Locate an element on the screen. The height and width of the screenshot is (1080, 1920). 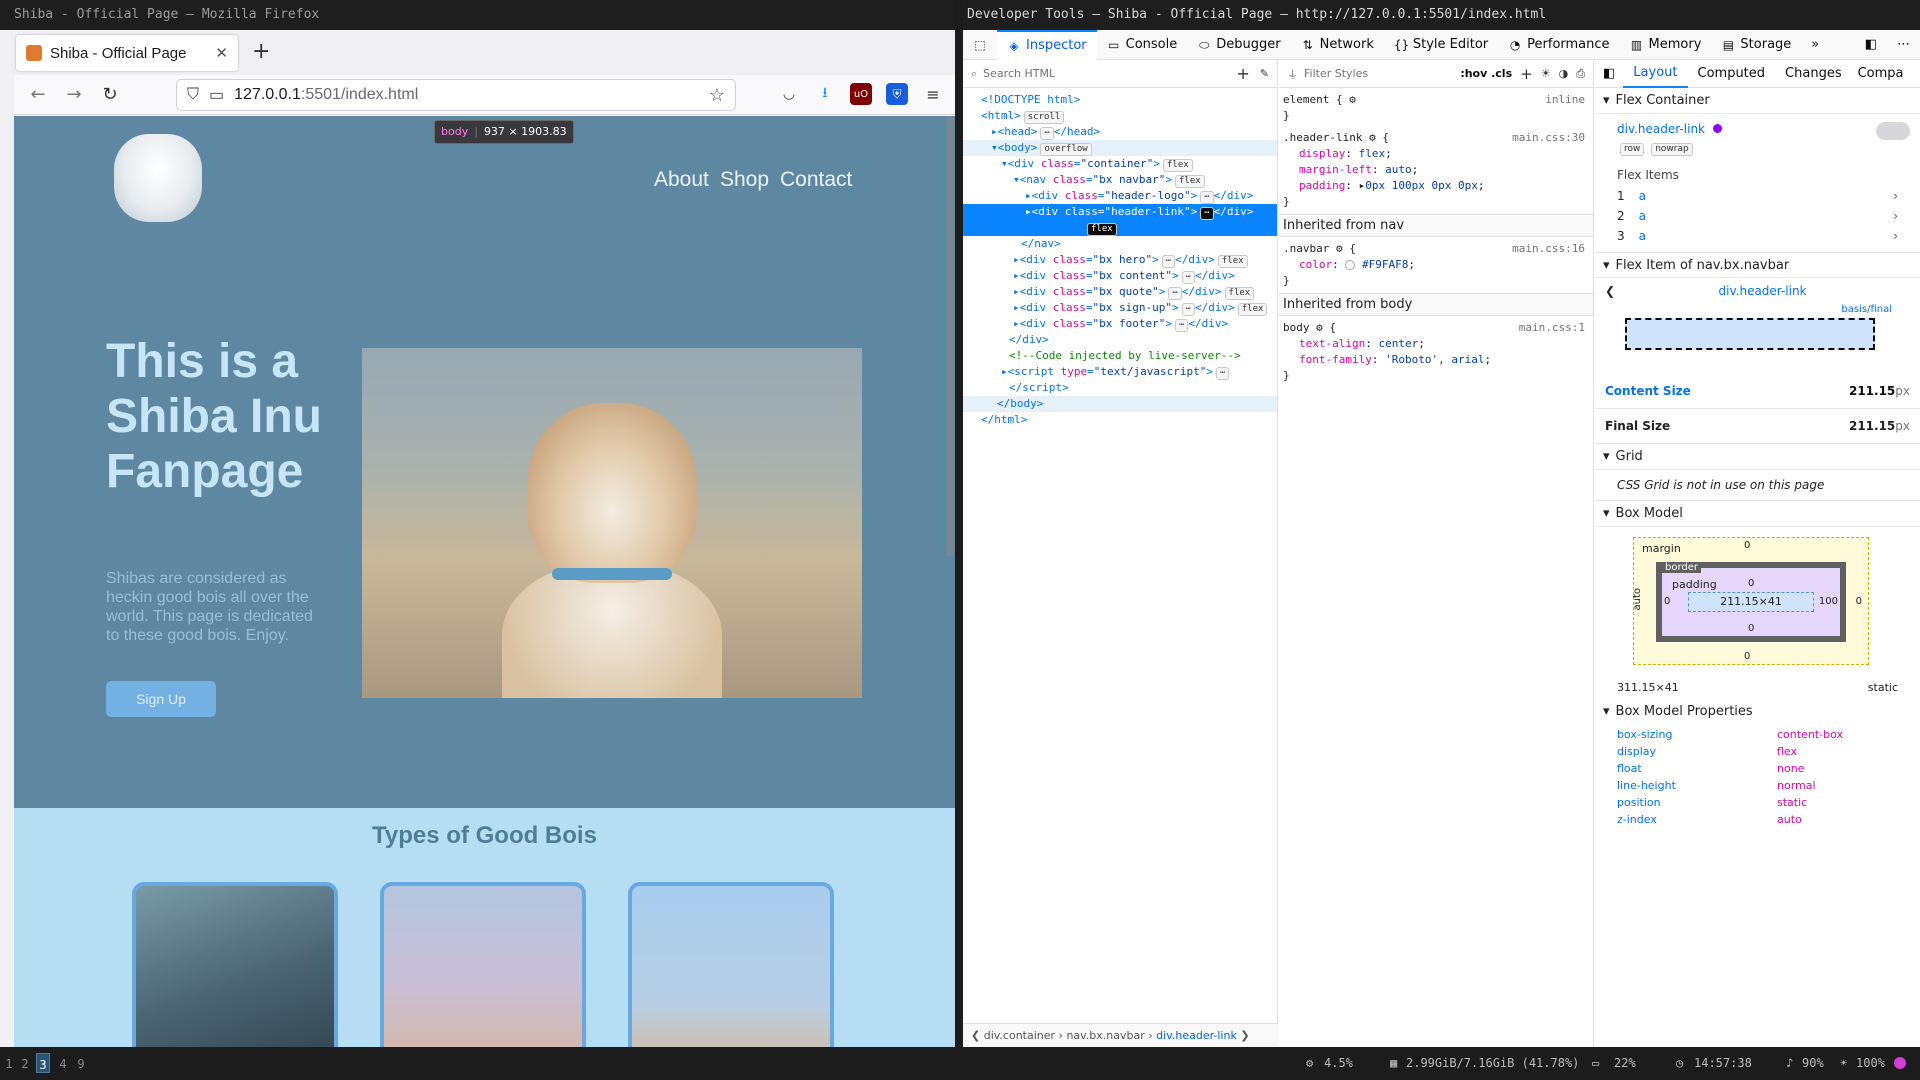
new-tab-icon: + is located at coordinates (261, 51).